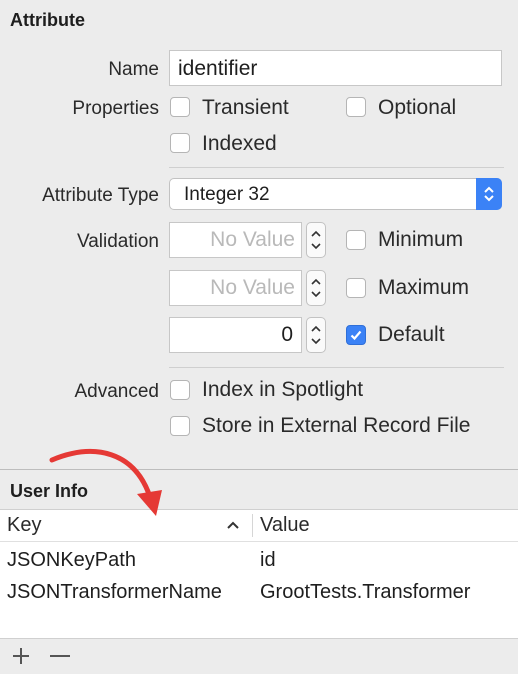 The height and width of the screenshot is (674, 518). I want to click on row-key: JSONTransformerName, so click(114, 592).